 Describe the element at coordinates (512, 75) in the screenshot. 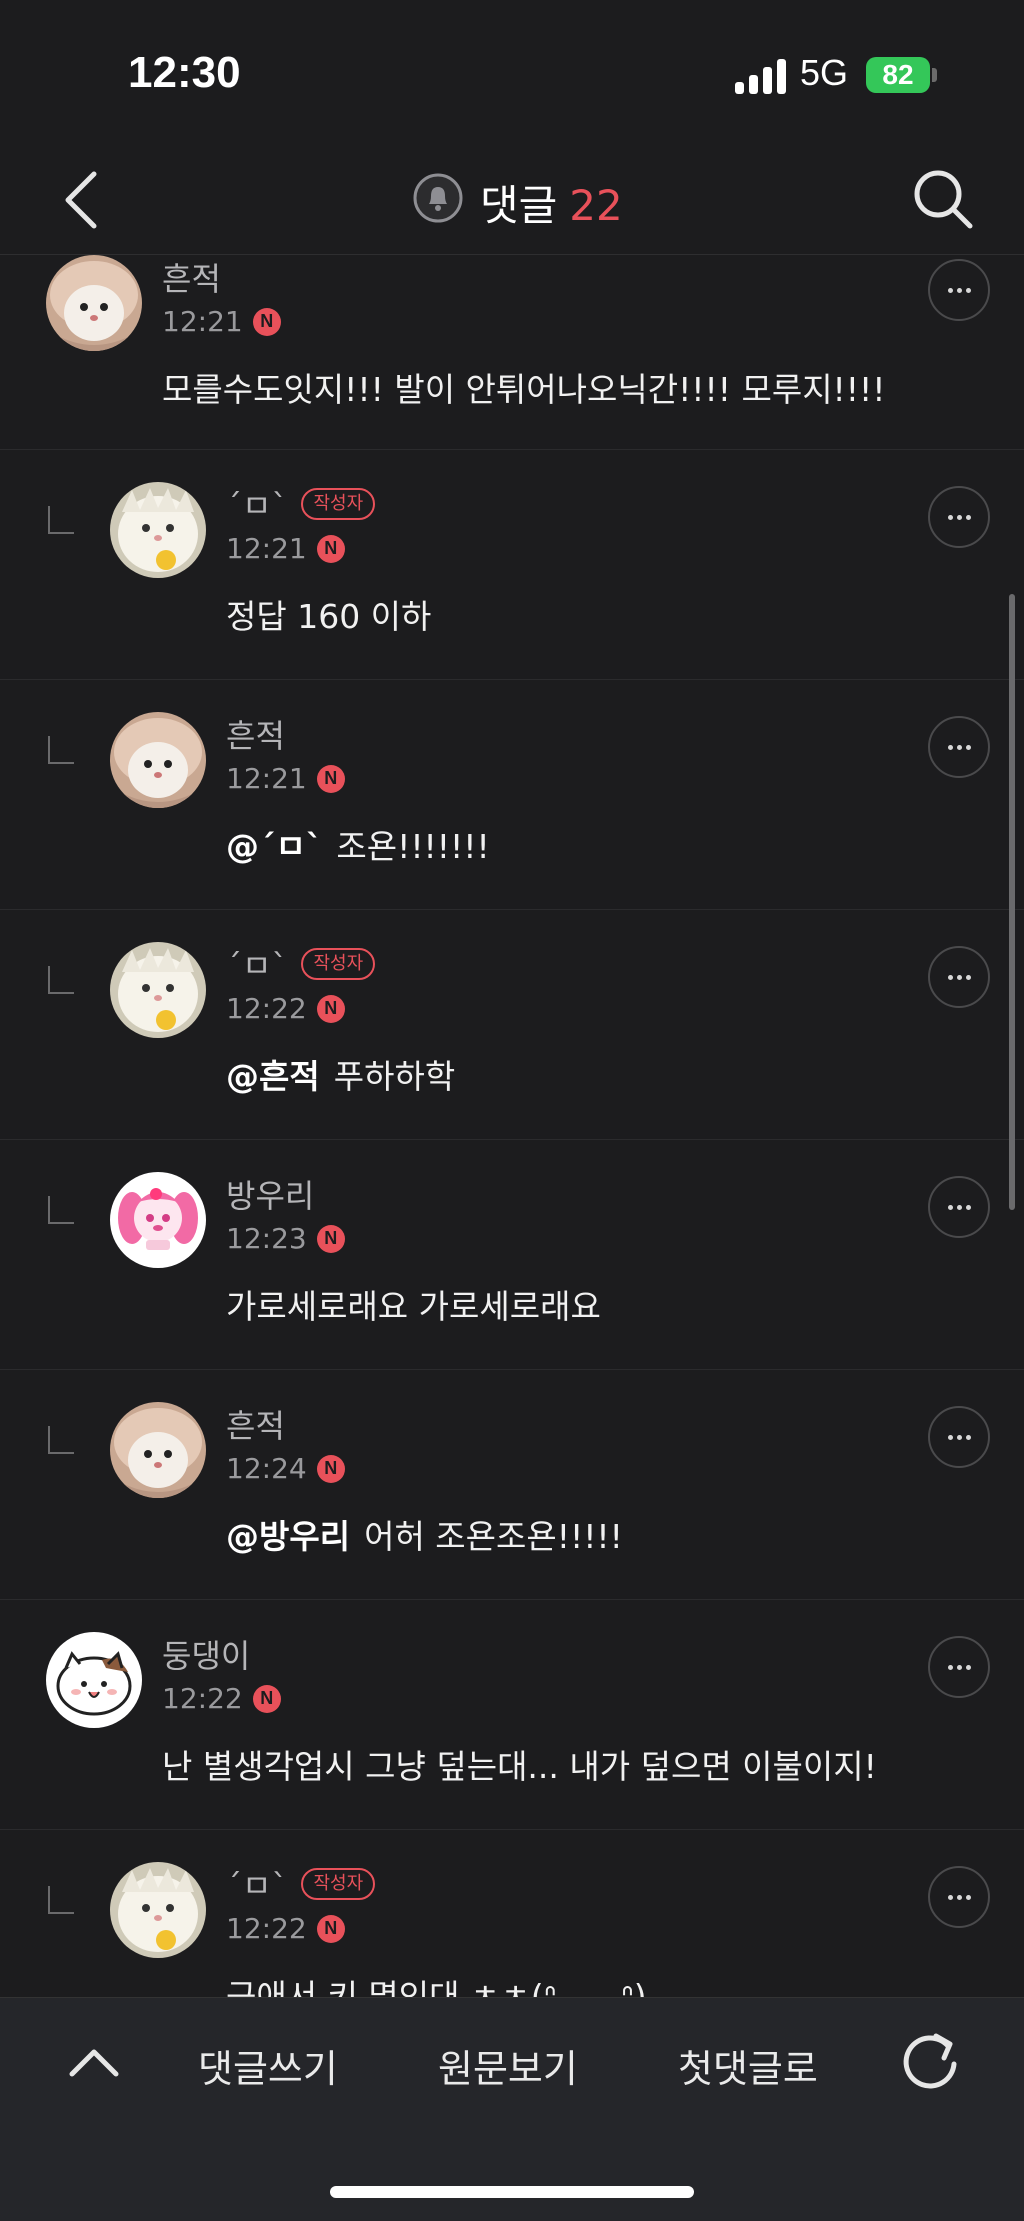

I see `status-bar: 12:30 5G 82` at that location.